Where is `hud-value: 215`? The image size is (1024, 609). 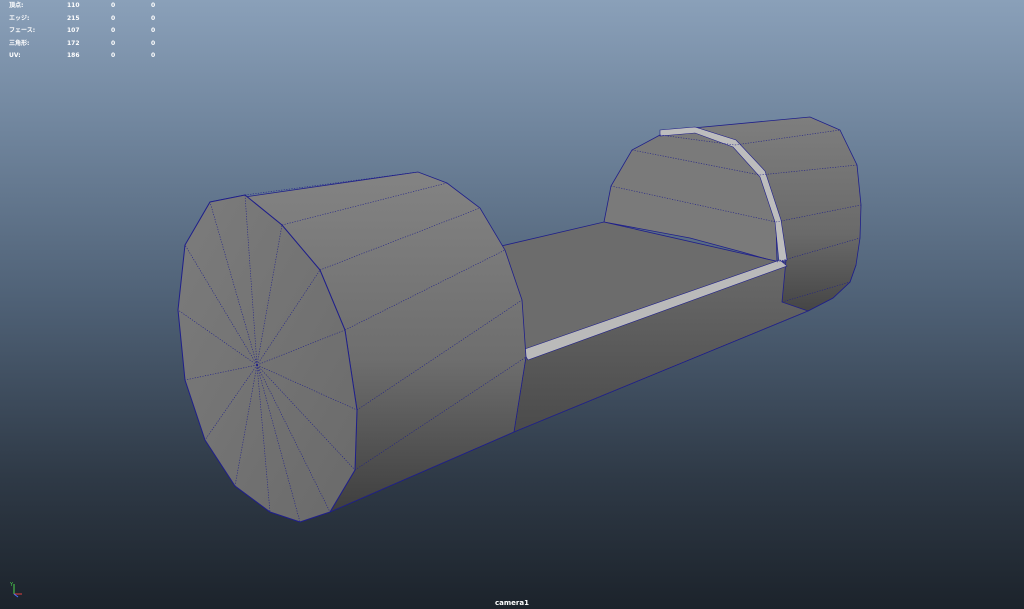 hud-value: 215 is located at coordinates (73, 18).